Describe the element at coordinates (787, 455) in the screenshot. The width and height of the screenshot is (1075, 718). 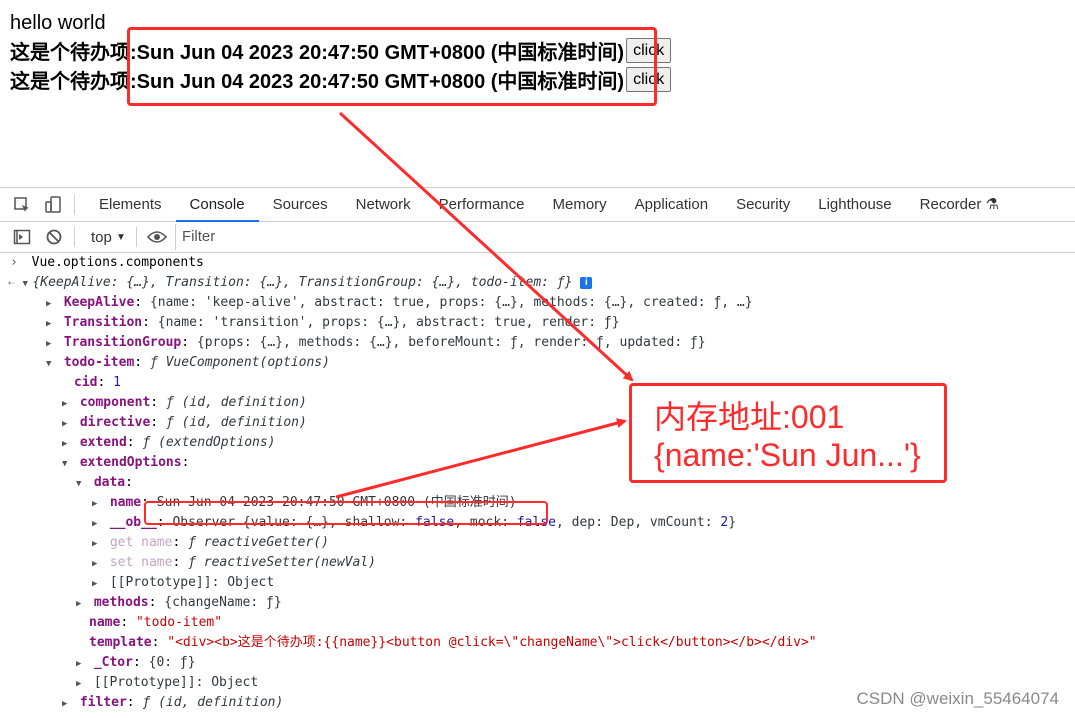
I see `callout-line-2: {name:'Sun Jun...'}` at that location.